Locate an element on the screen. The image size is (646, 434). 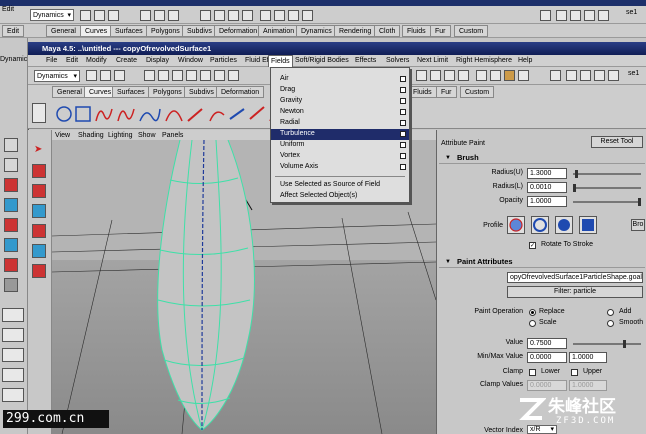
clamp-lower-checkbox is located at coordinates (532, 372).